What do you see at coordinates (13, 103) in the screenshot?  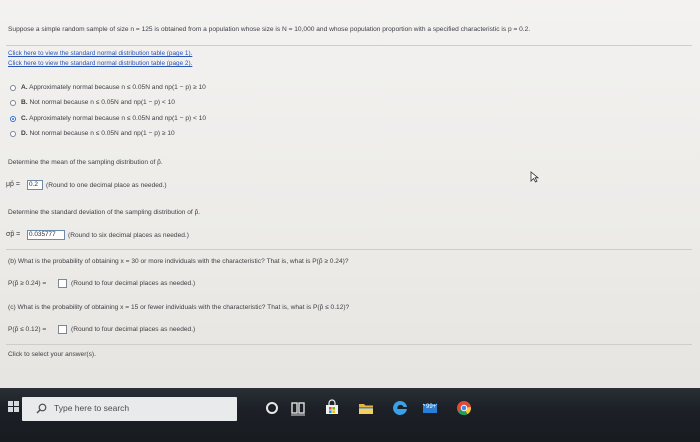 I see `radio-b` at bounding box center [13, 103].